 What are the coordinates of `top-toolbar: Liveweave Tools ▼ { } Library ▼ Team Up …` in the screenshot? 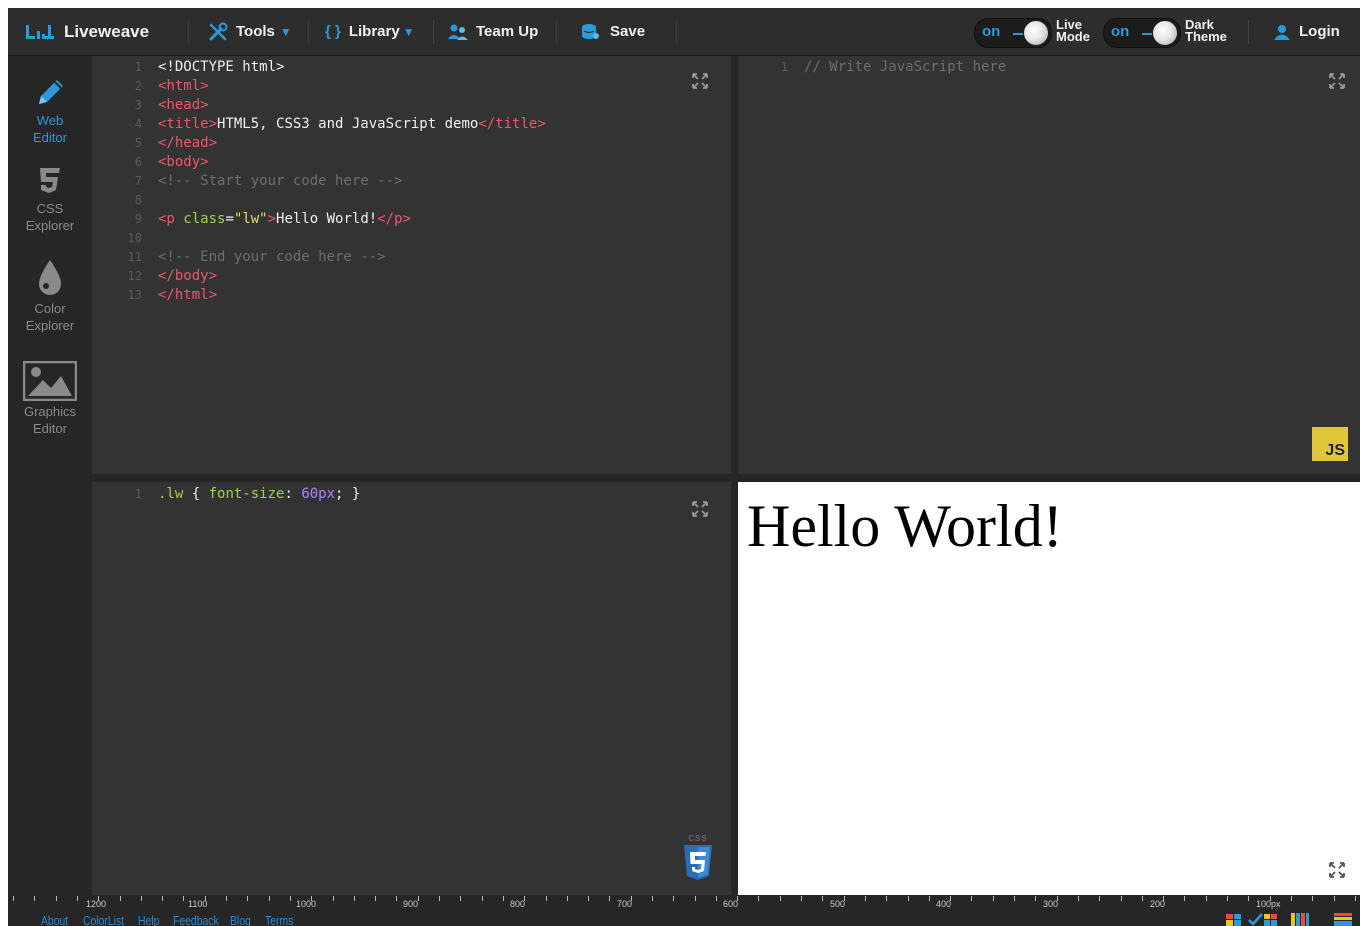 It's located at (684, 32).